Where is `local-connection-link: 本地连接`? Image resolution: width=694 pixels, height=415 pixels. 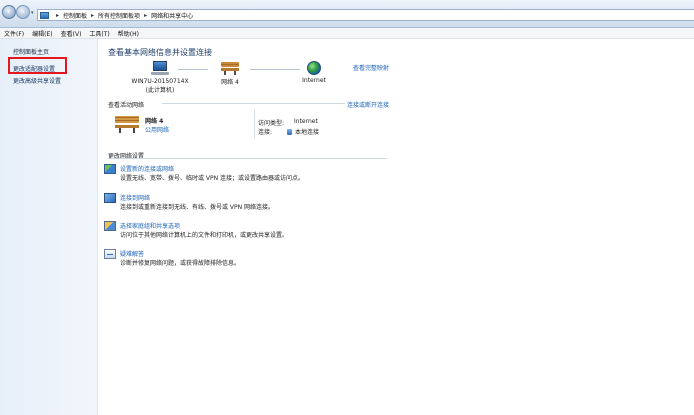 local-connection-link: 本地连接 is located at coordinates (303, 131).